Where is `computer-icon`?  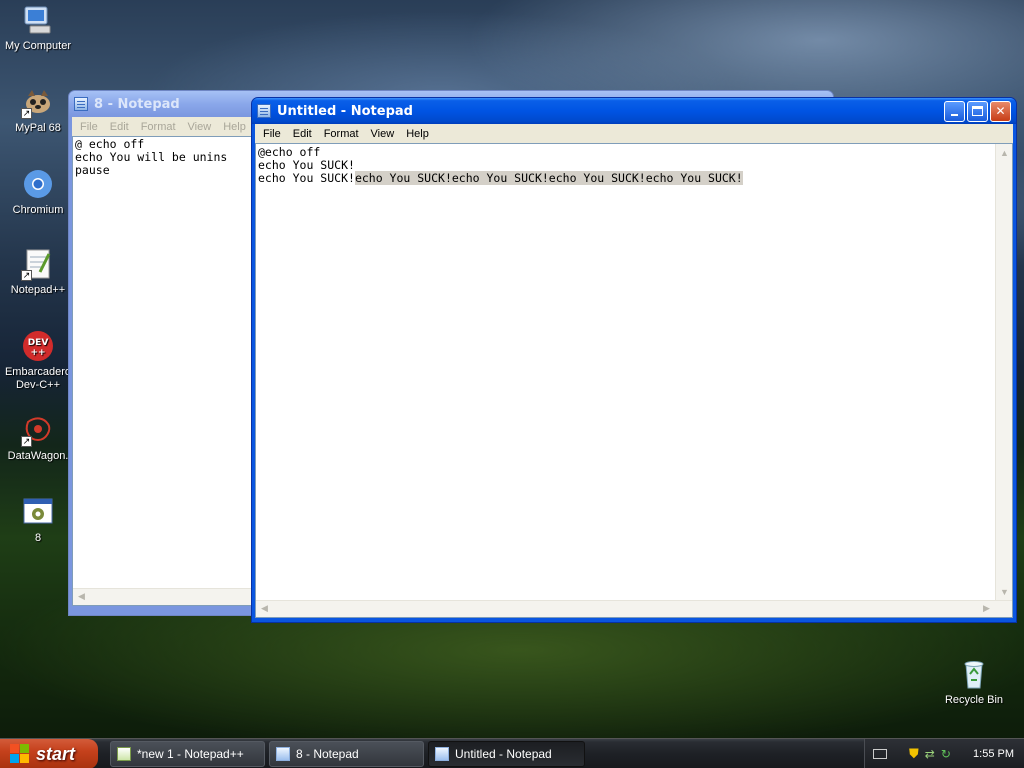 computer-icon is located at coordinates (38, 20).